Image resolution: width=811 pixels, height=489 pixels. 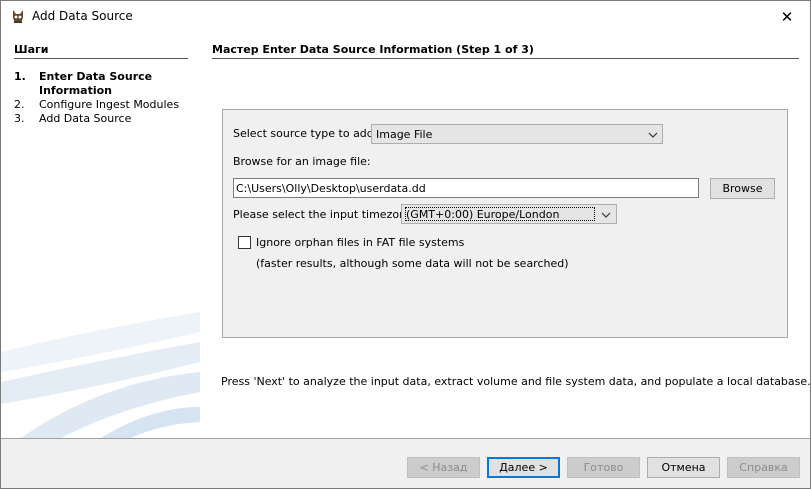 I want to click on timezone-label: Please select the input timezone:, so click(x=325, y=214).